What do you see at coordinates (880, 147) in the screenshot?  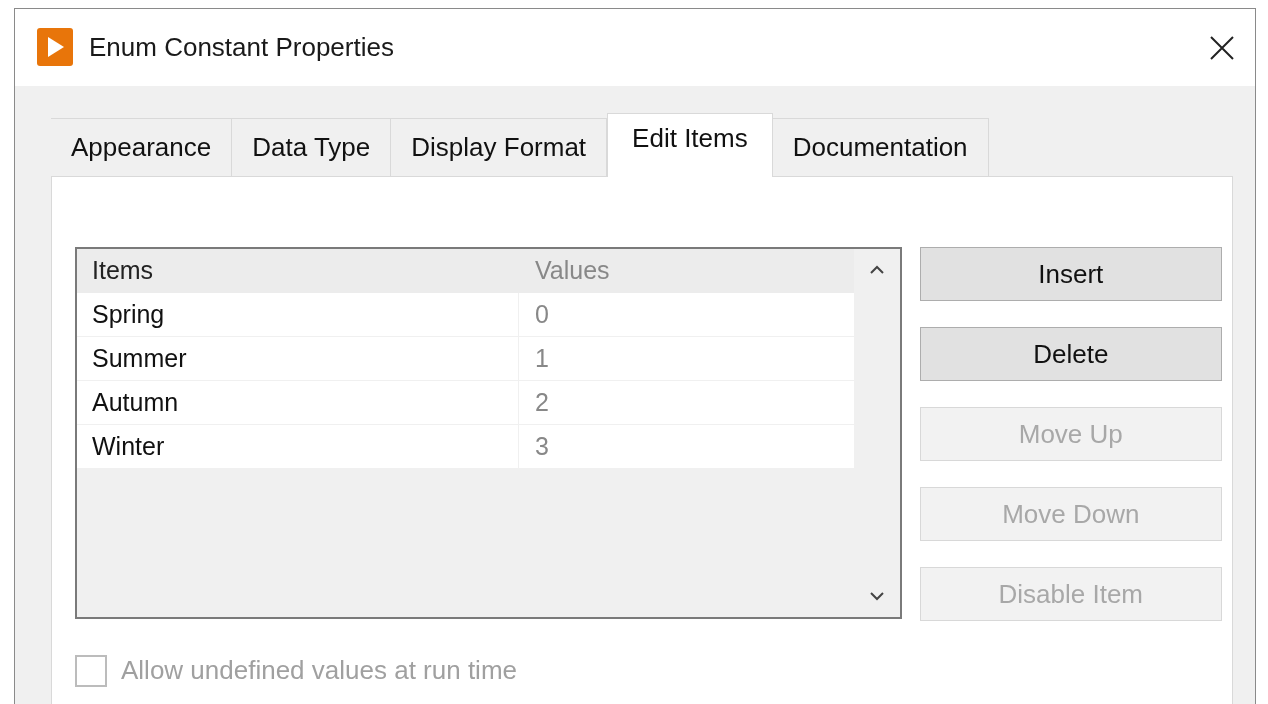 I see `tab: Documentation` at bounding box center [880, 147].